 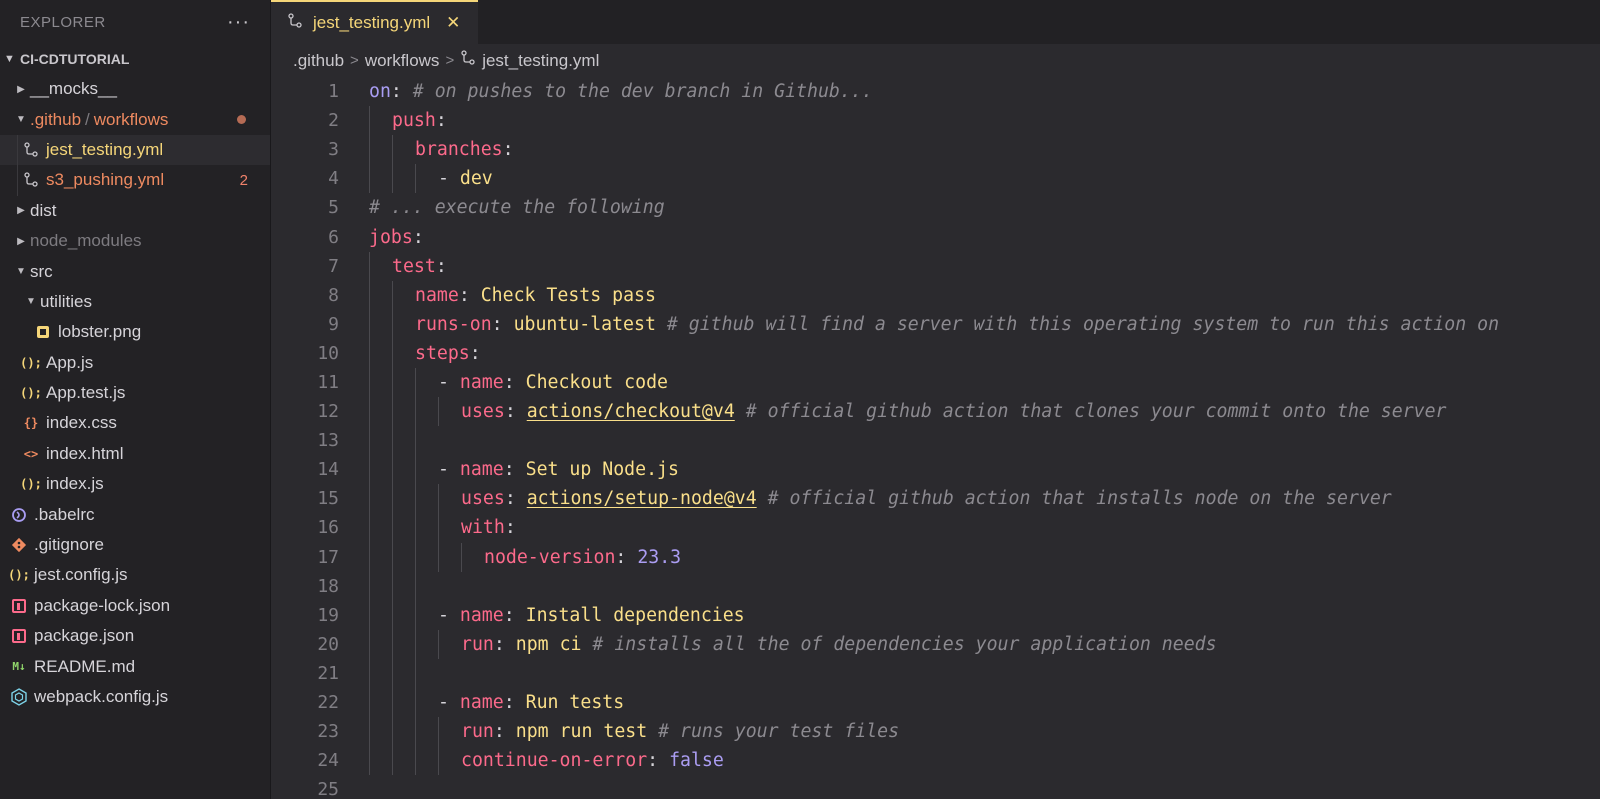 I want to click on tree-item-index-css: {} index.css, so click(x=135, y=423).